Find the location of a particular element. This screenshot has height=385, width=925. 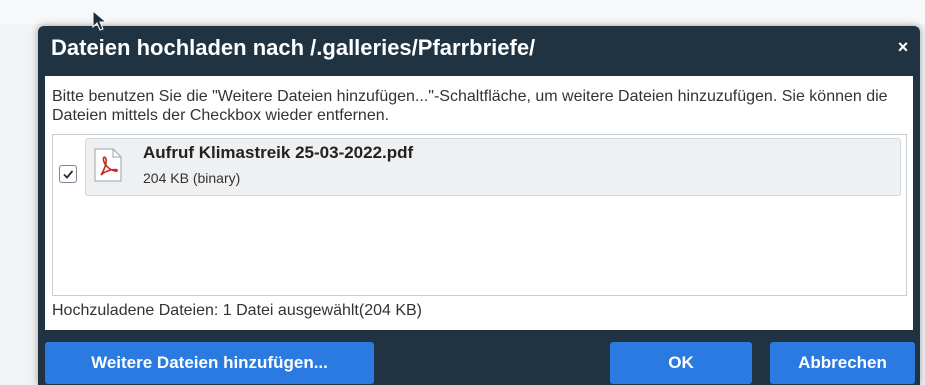

pdf-icon is located at coordinates (108, 165).